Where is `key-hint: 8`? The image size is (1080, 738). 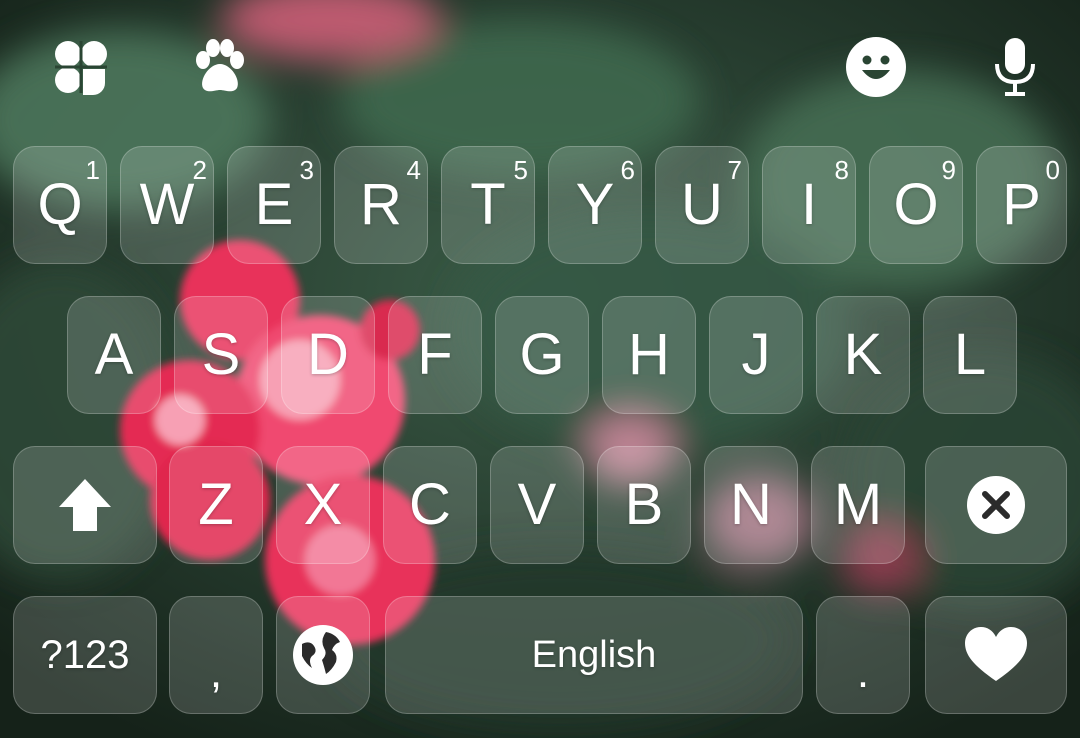 key-hint: 8 is located at coordinates (841, 170).